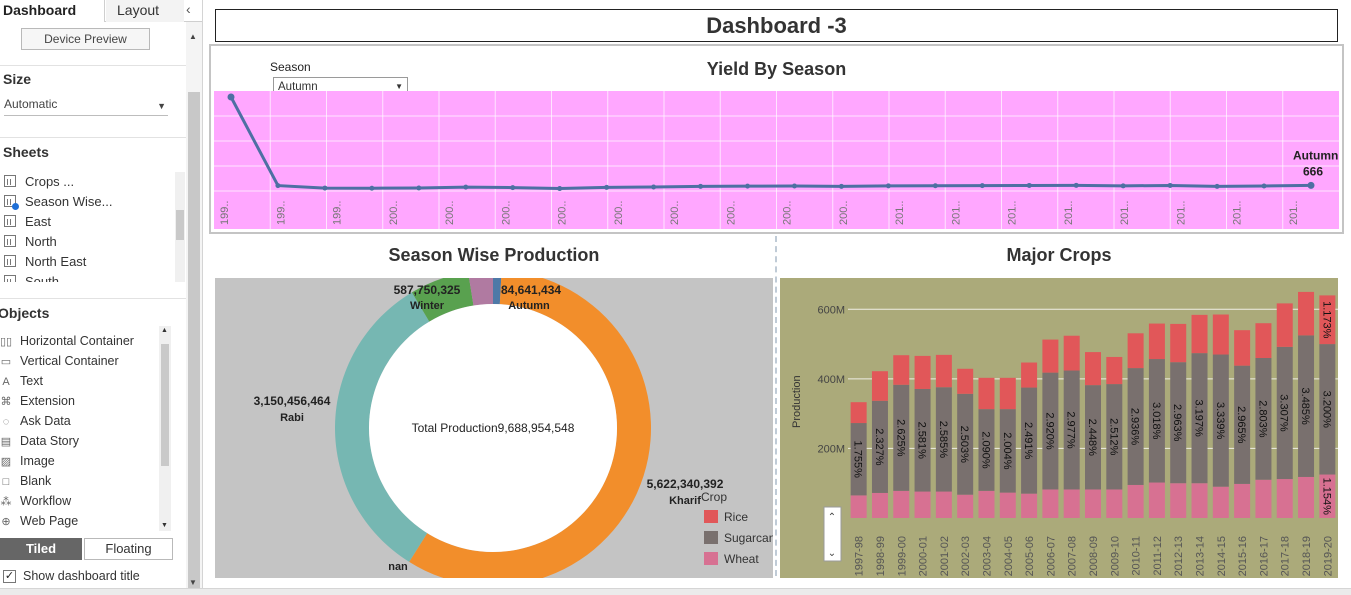 This screenshot has width=1351, height=595. Describe the element at coordinates (6, 382) in the screenshot. I see `text-icon: A` at that location.